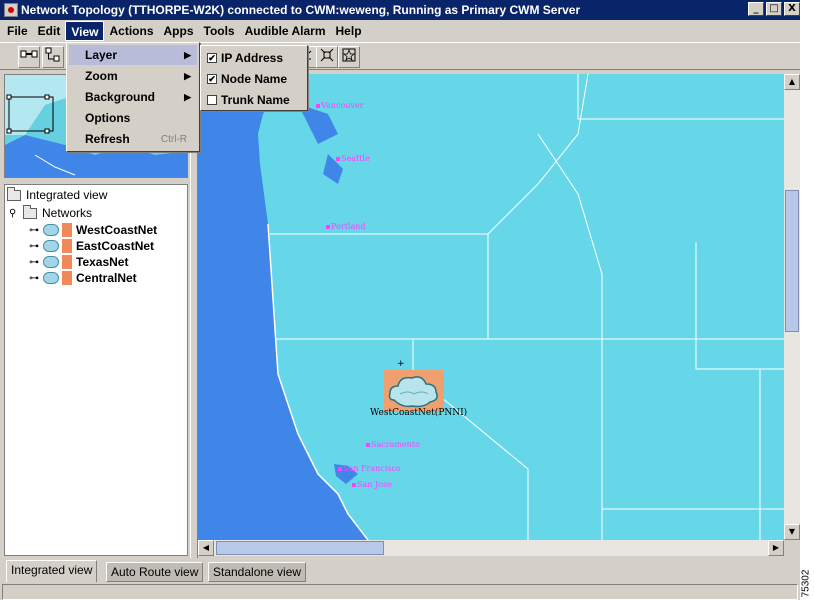 The width and height of the screenshot is (814, 600). I want to click on fit-to-window-icon, so click(327, 57).